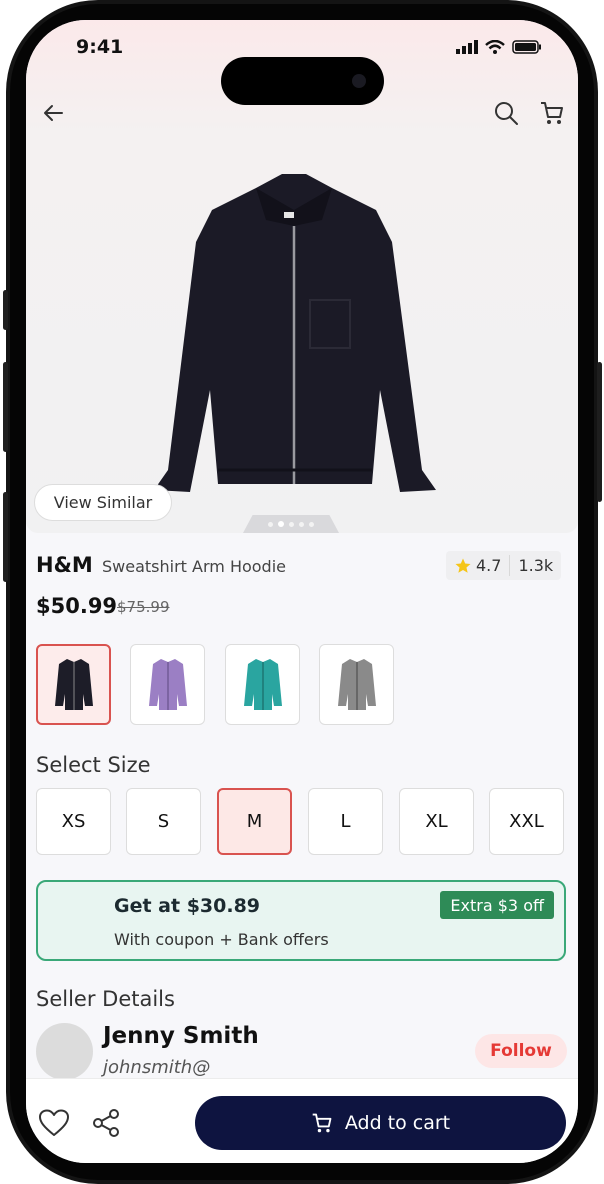  Describe the element at coordinates (497, 905) in the screenshot. I see `offer-badge: Extra $3 off` at that location.